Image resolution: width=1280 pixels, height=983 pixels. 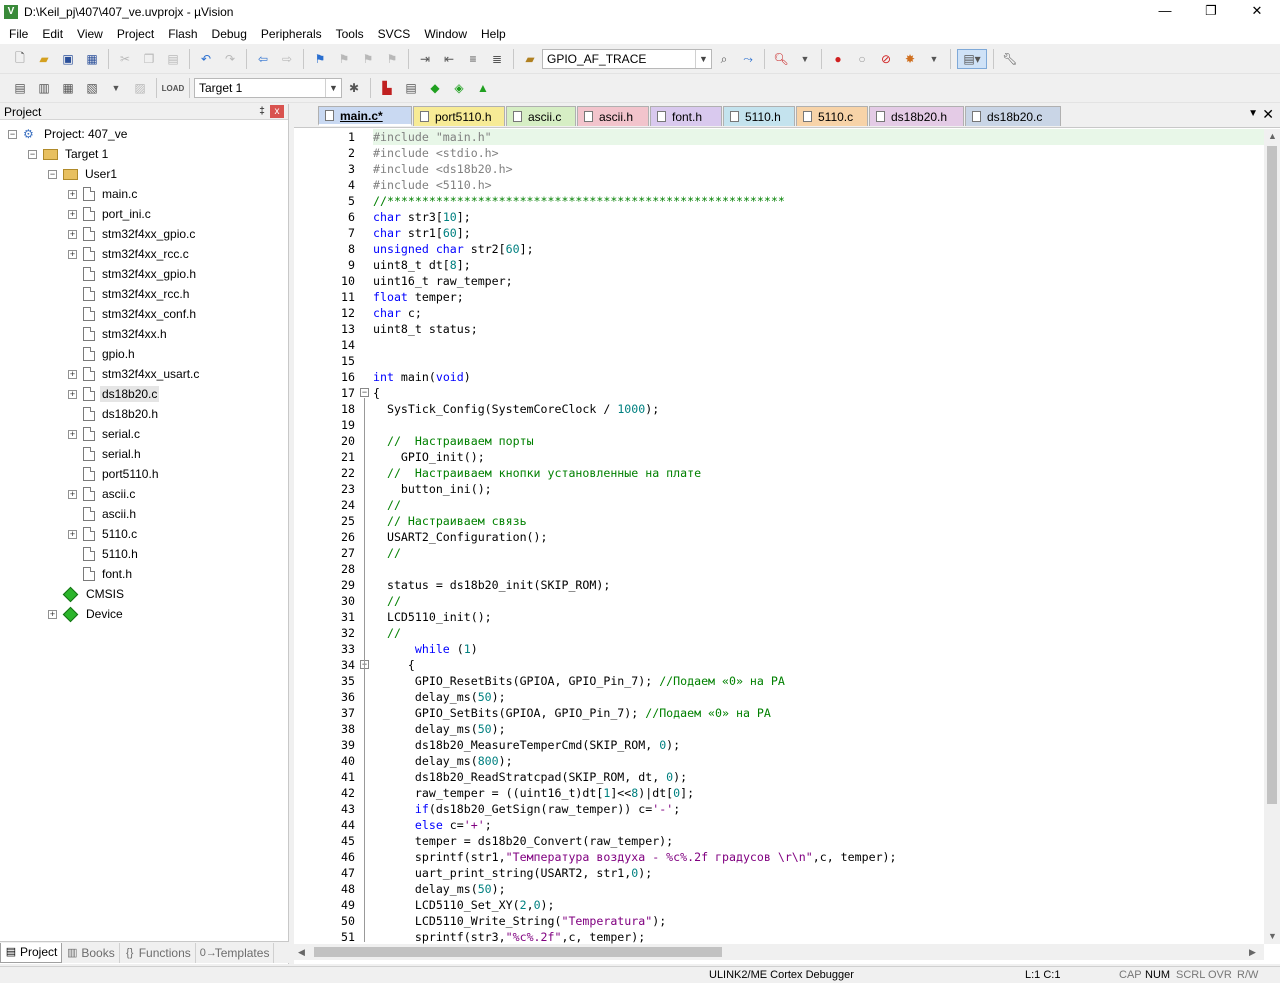 What do you see at coordinates (1268, 114) in the screenshot?
I see `close-tab-icon: ✕` at bounding box center [1268, 114].